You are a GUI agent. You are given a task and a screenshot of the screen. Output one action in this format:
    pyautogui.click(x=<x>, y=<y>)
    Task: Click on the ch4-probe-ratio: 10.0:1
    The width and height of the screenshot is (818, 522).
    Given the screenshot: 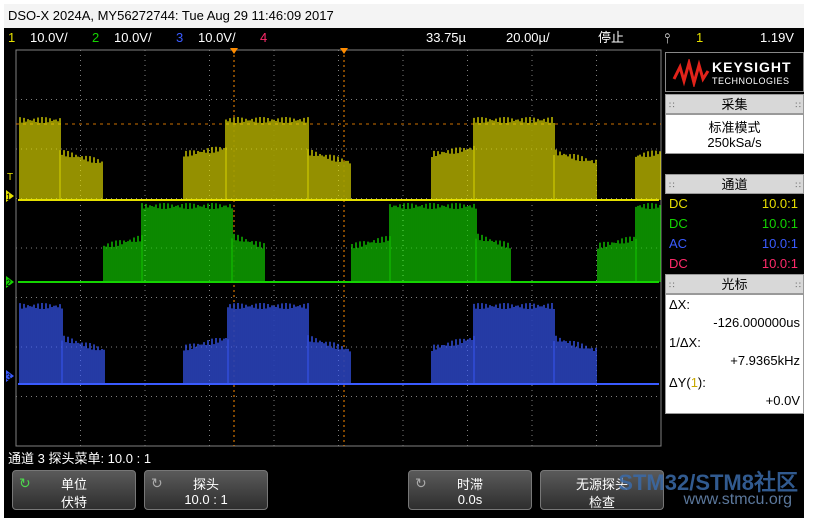 What is the action you would take?
    pyautogui.click(x=779, y=263)
    